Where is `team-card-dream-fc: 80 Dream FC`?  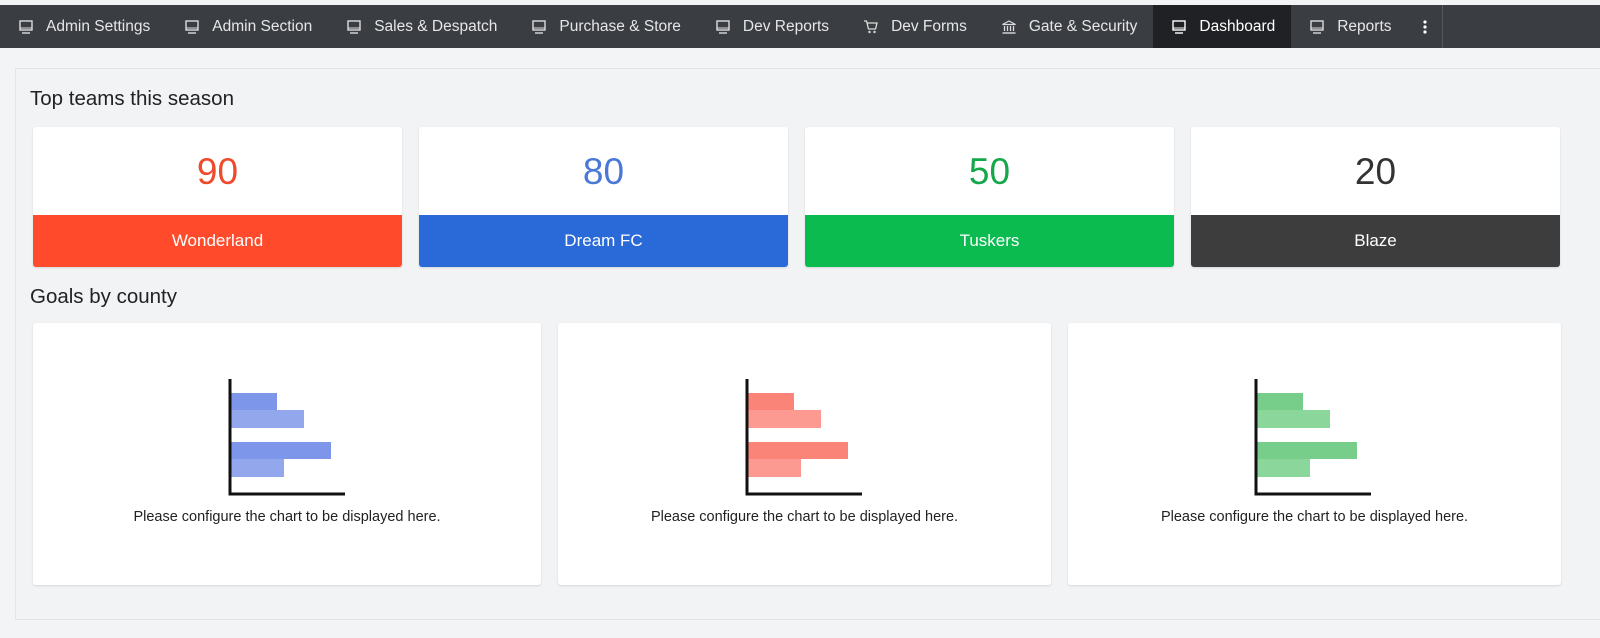 team-card-dream-fc: 80 Dream FC is located at coordinates (603, 197).